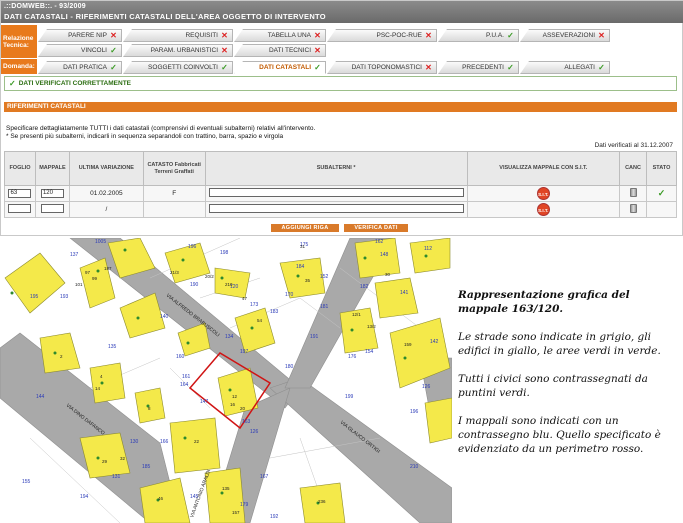 This screenshot has width=683, height=523. I want to click on civic-number: 210, so click(229, 284).